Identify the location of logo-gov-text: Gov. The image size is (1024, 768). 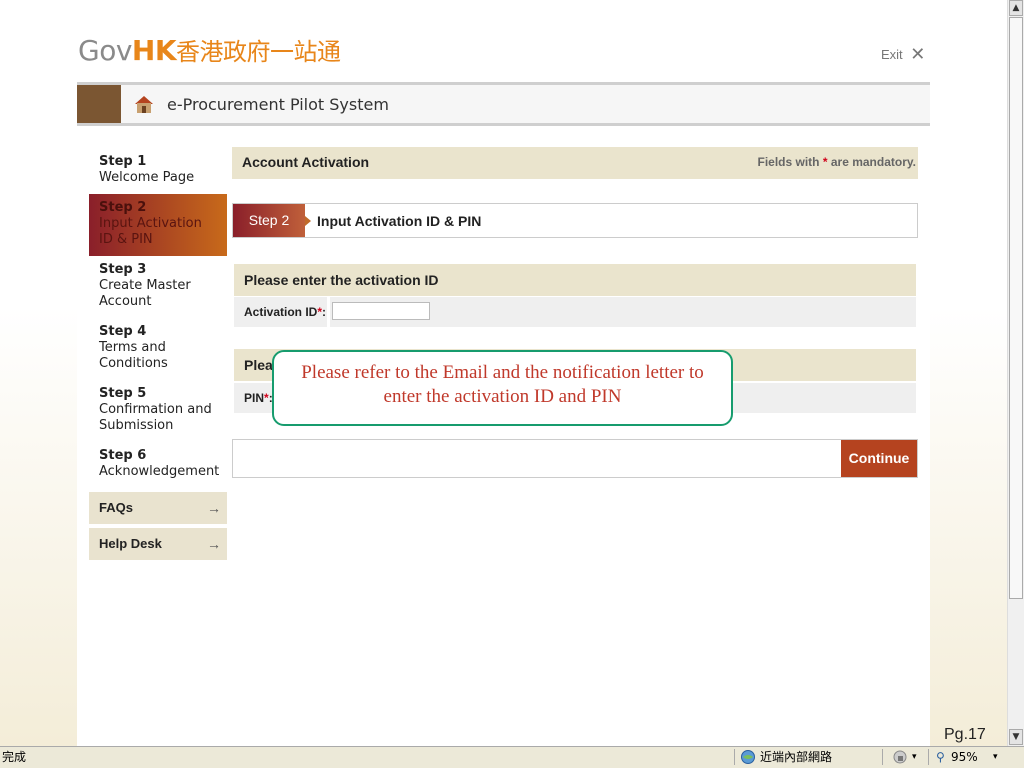
(105, 50).